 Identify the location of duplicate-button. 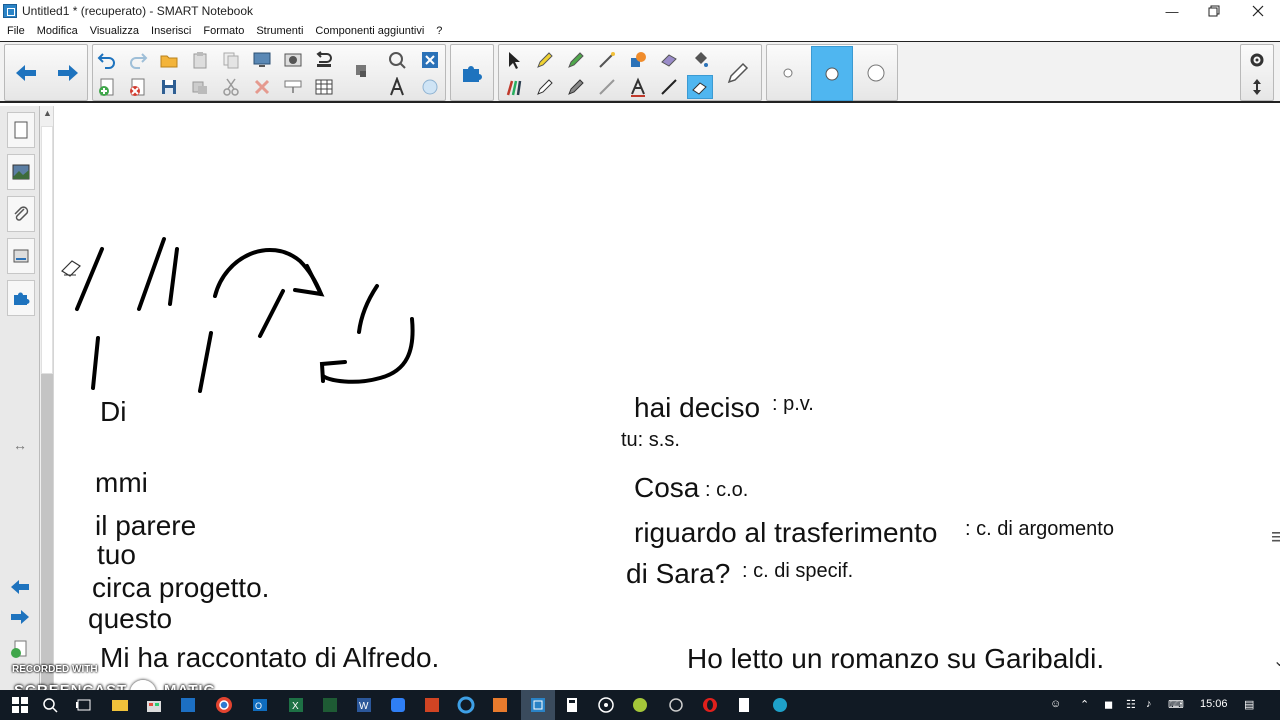
(231, 60).